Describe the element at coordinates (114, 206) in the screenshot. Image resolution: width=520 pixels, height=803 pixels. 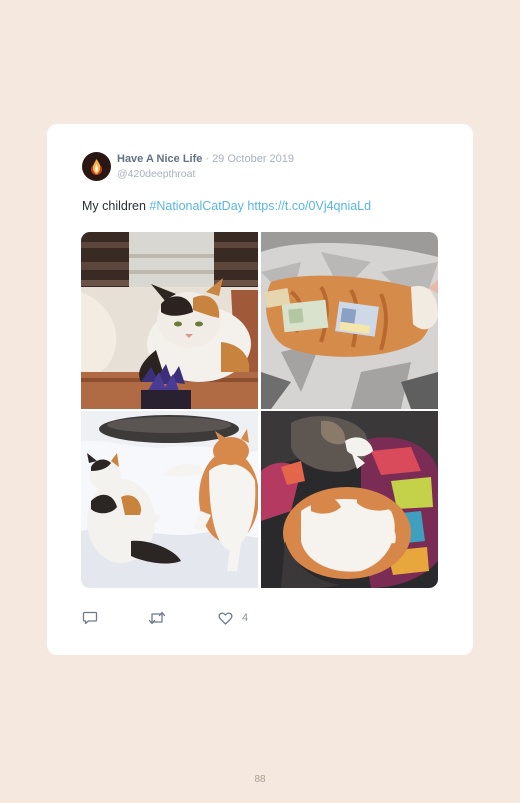
I see `tweet-body-text: My children` at that location.